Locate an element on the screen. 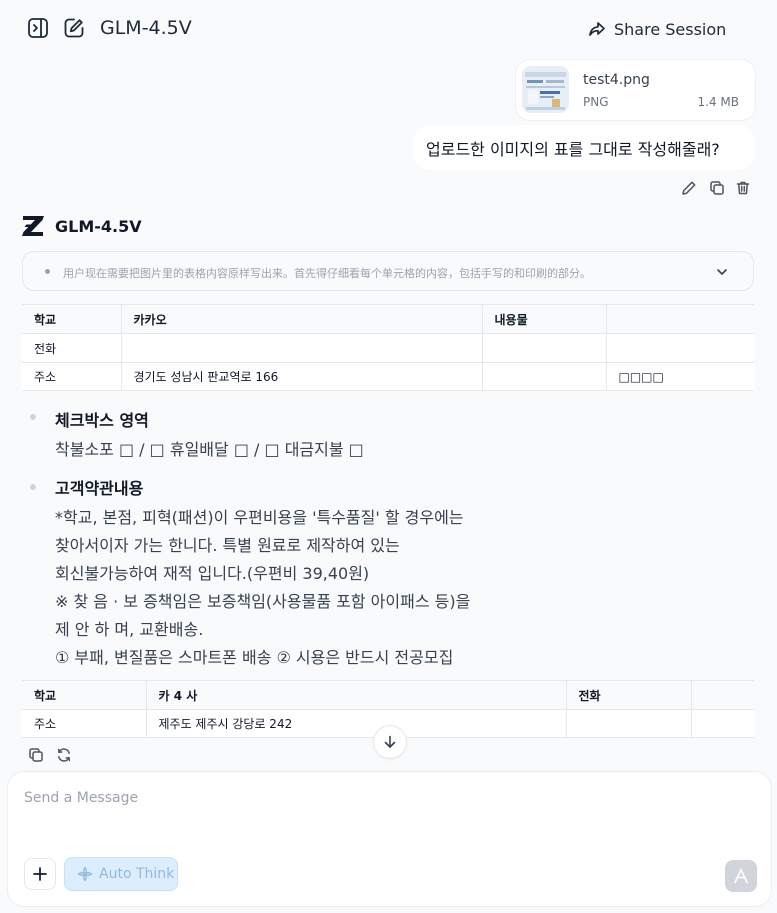 The width and height of the screenshot is (777, 913). edit-icon is located at coordinates (689, 188).